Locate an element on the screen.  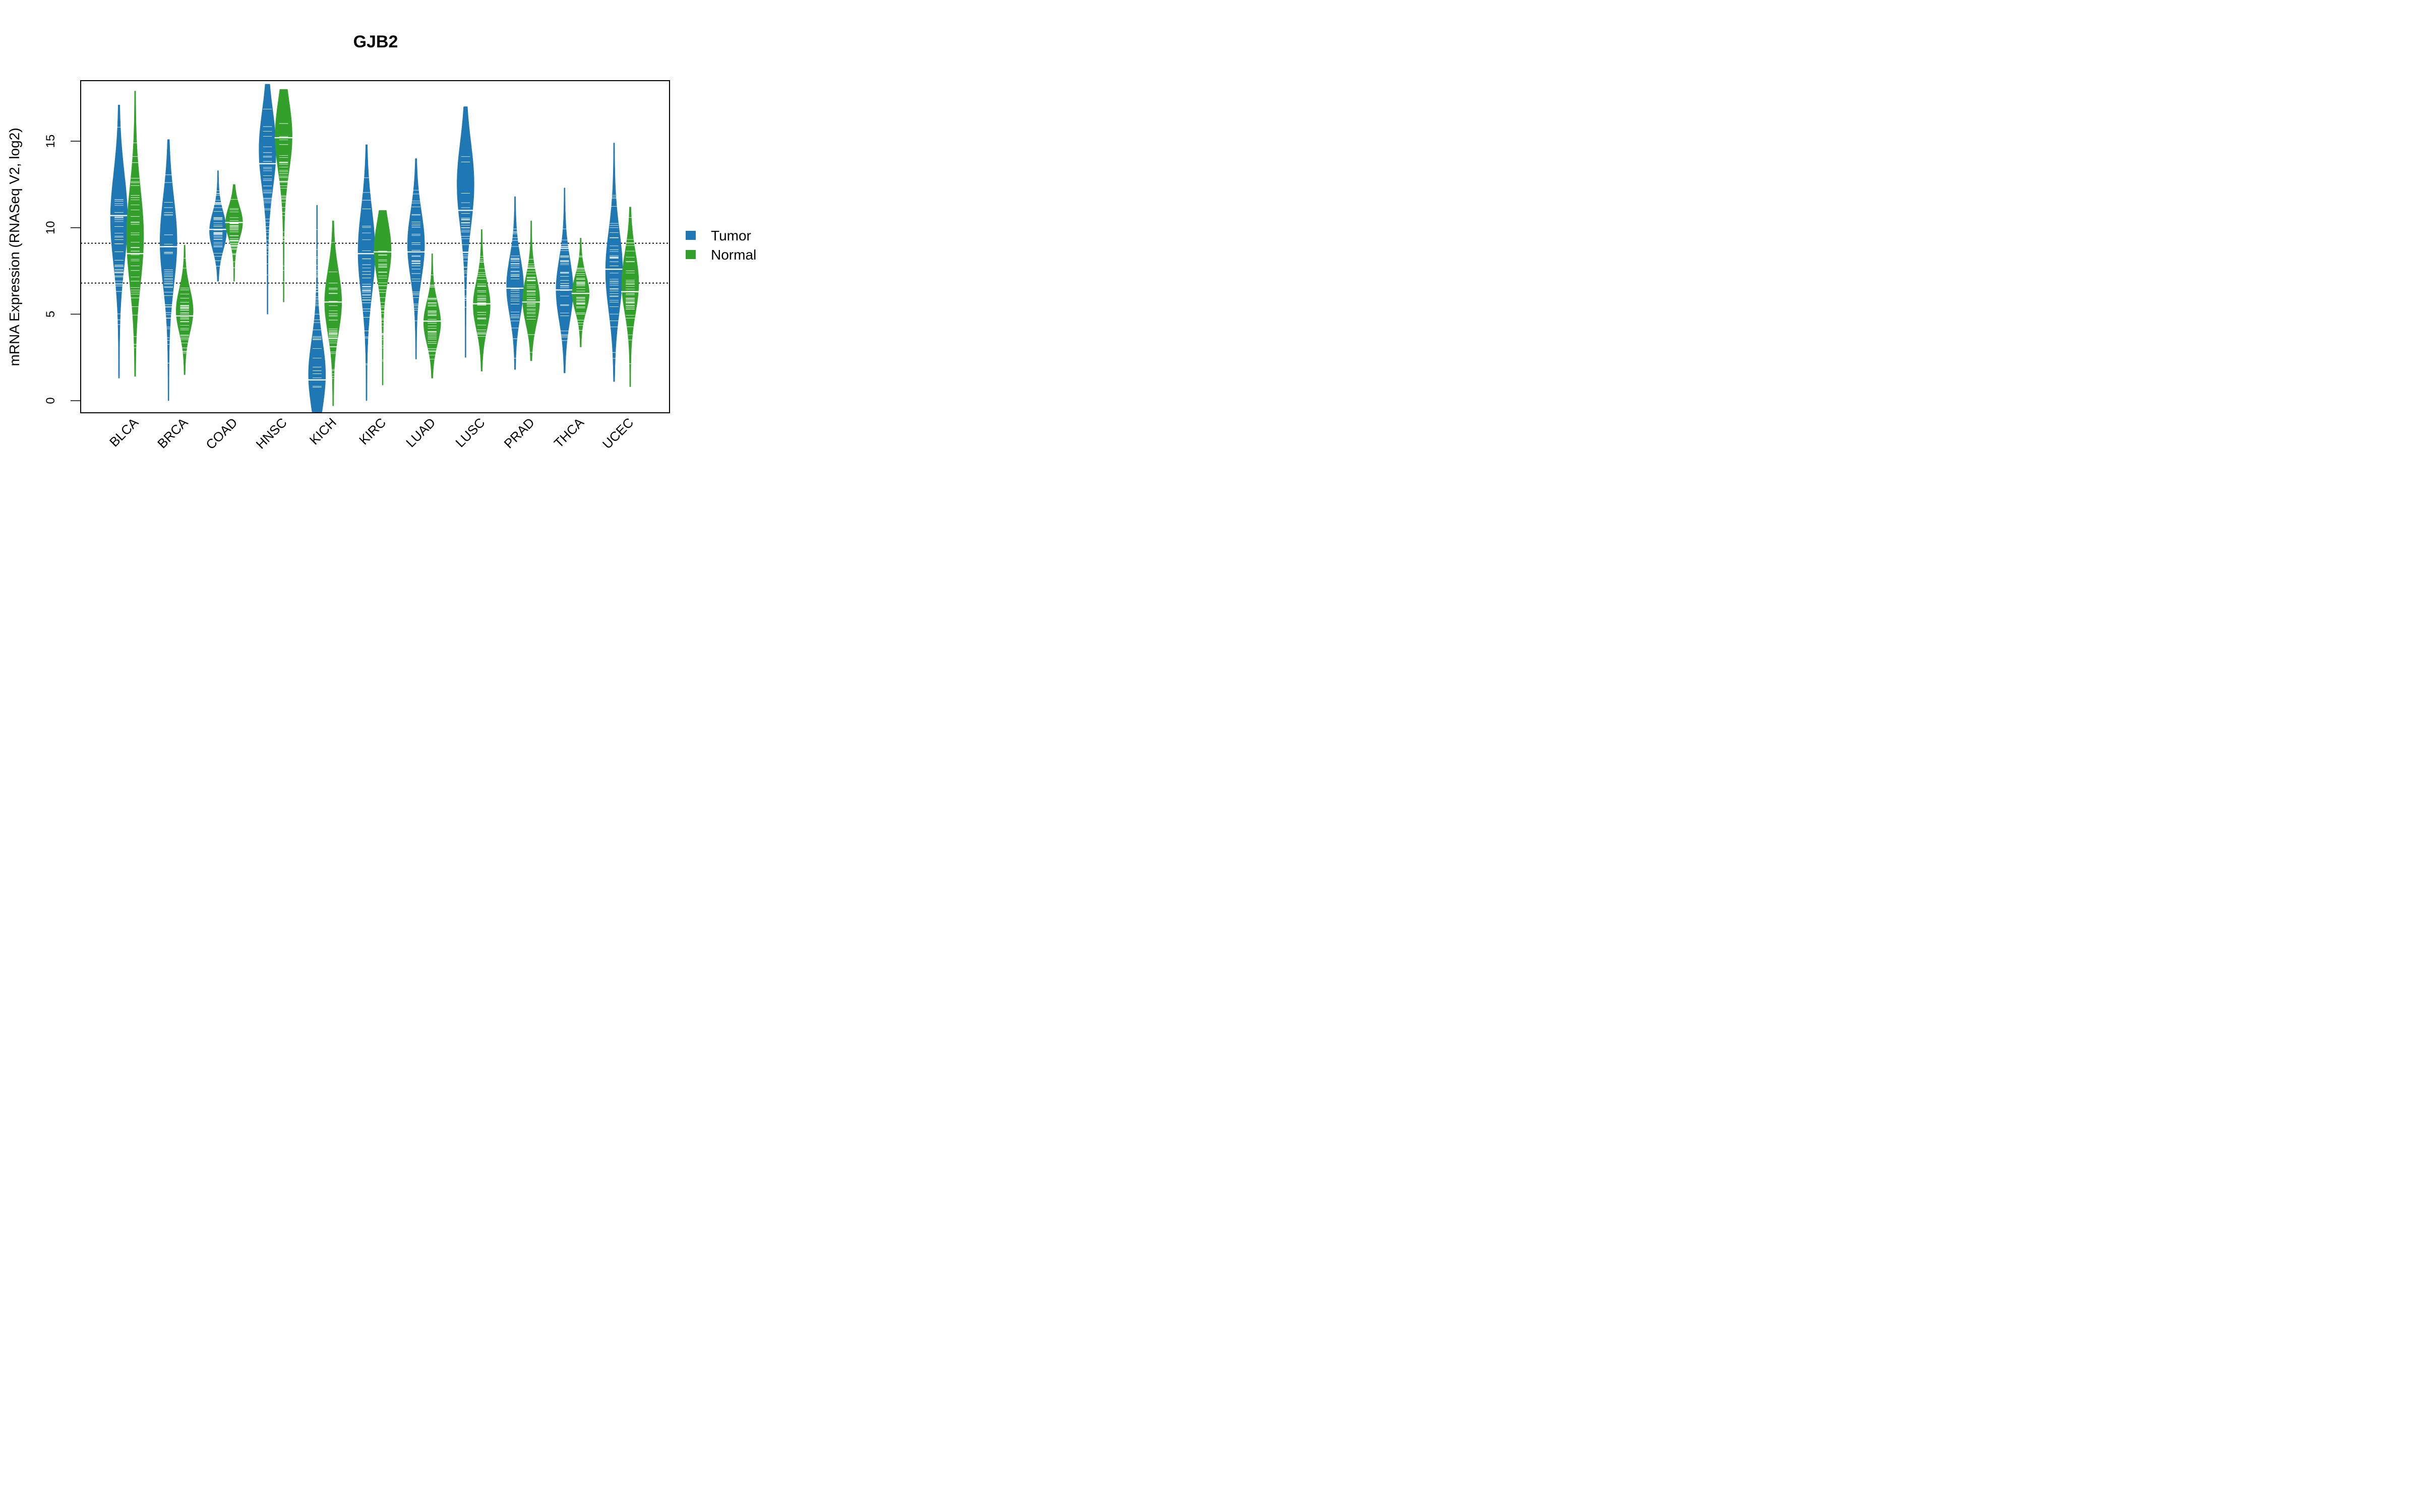
violin-prad-normal is located at coordinates (531, 290).